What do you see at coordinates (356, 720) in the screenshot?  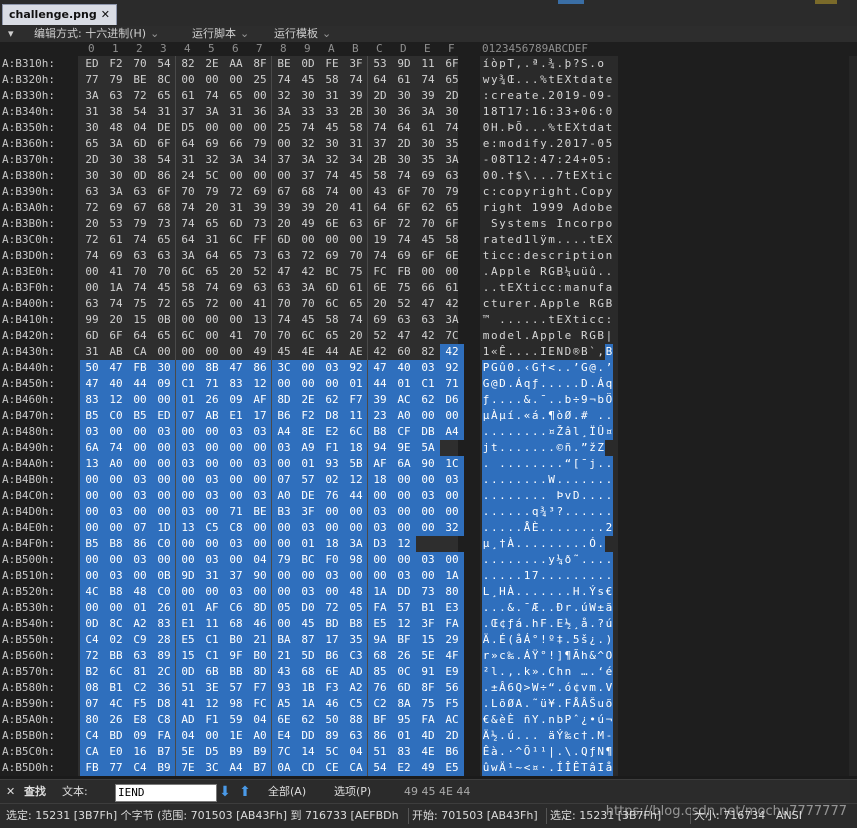 I see `hex-byte: 88` at bounding box center [356, 720].